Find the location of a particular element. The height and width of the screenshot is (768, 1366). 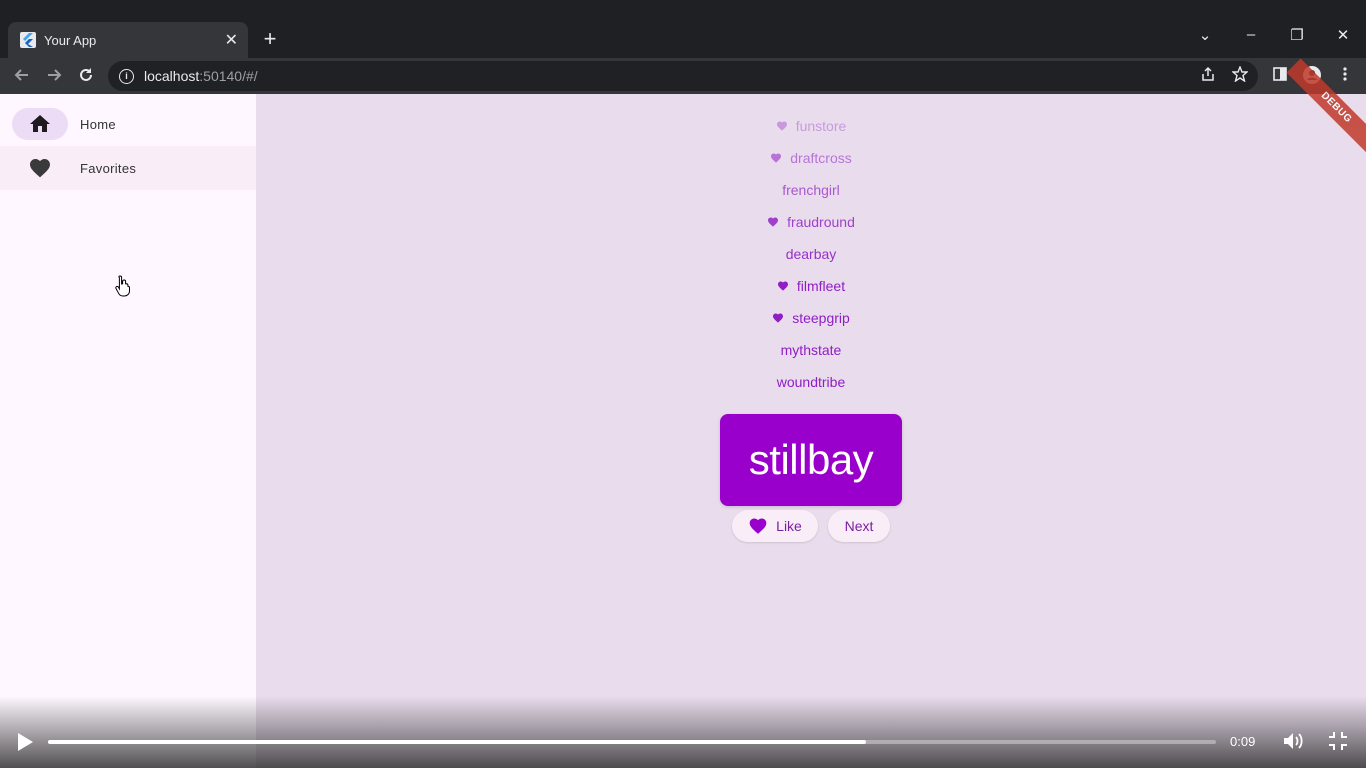

next-label: Next is located at coordinates (859, 526).